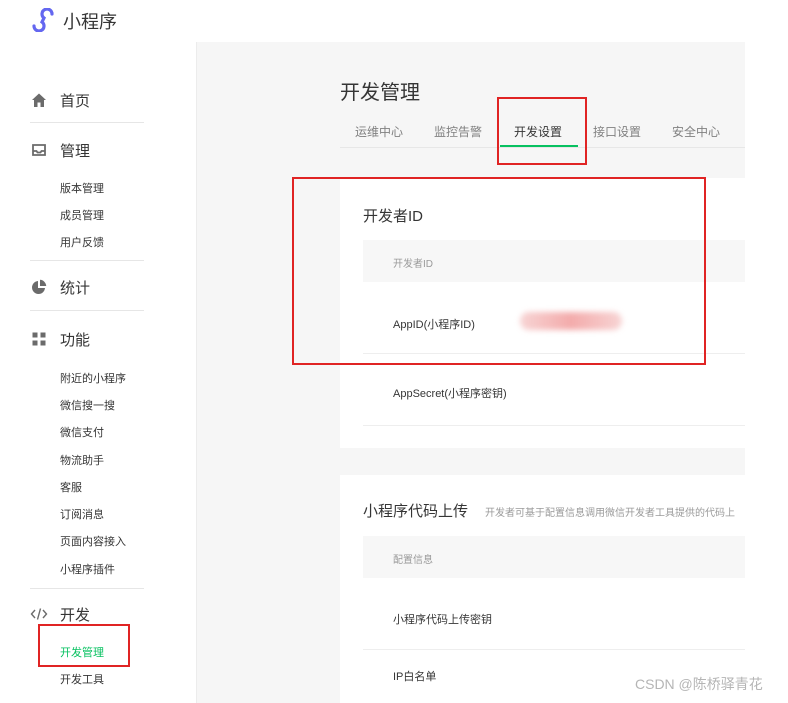 The width and height of the screenshot is (788, 703). What do you see at coordinates (39, 339) in the screenshot?
I see `grid-icon` at bounding box center [39, 339].